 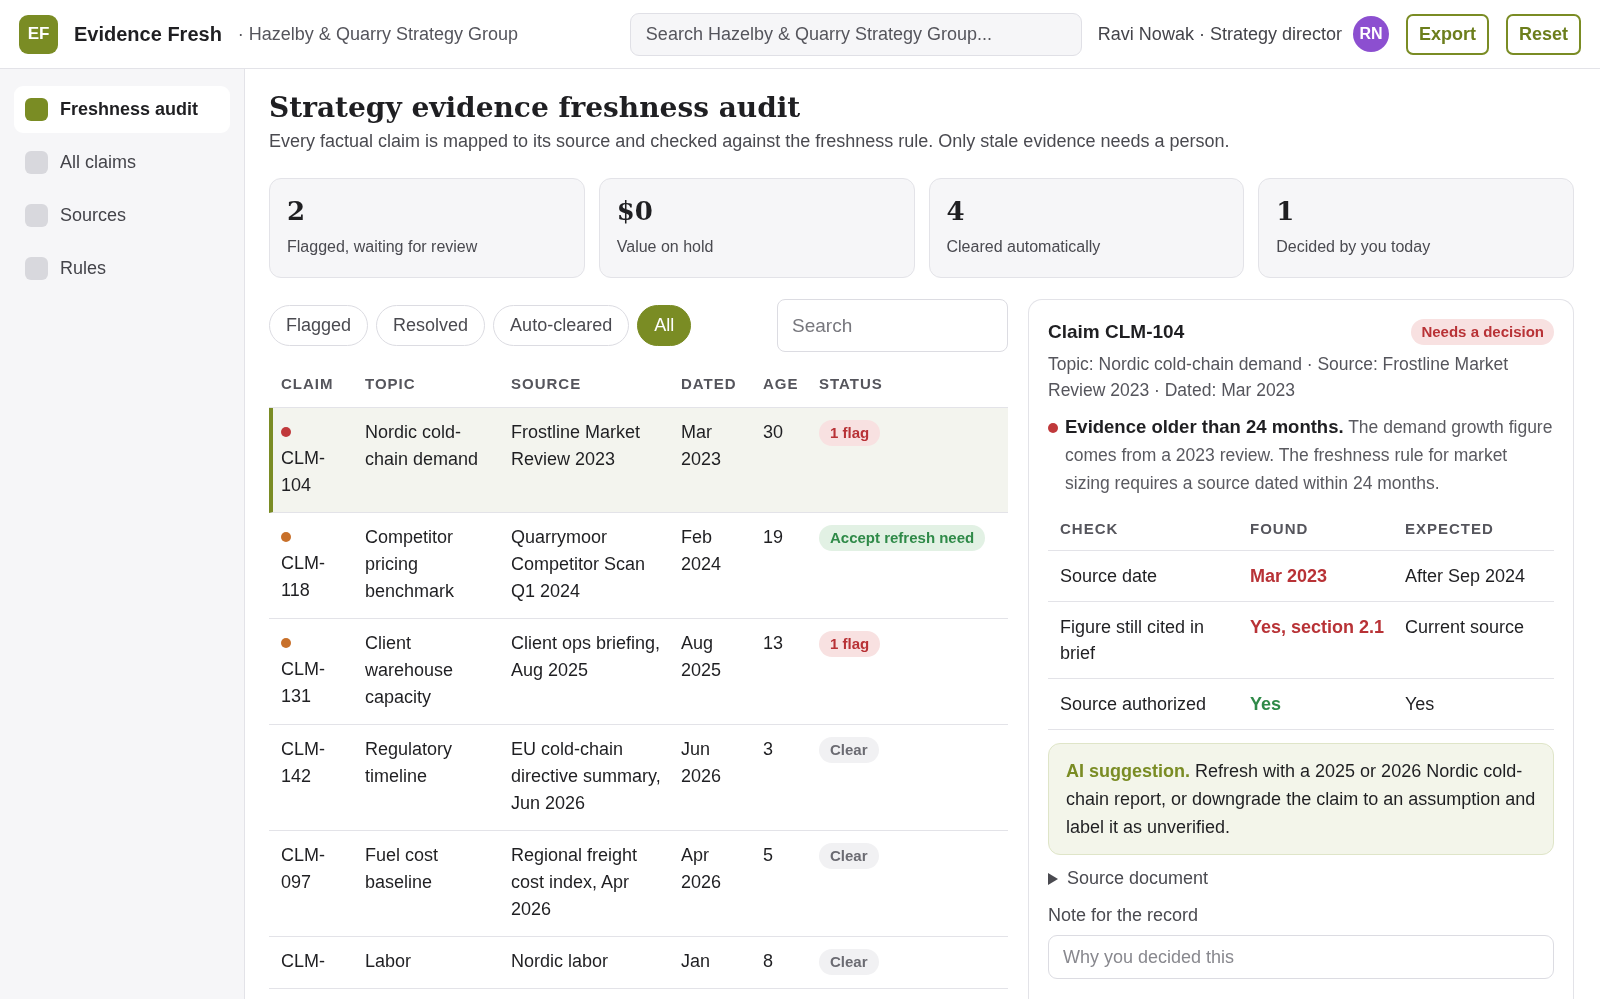 I want to click on table-cell-text: Jun 2026, so click(x=702, y=763).